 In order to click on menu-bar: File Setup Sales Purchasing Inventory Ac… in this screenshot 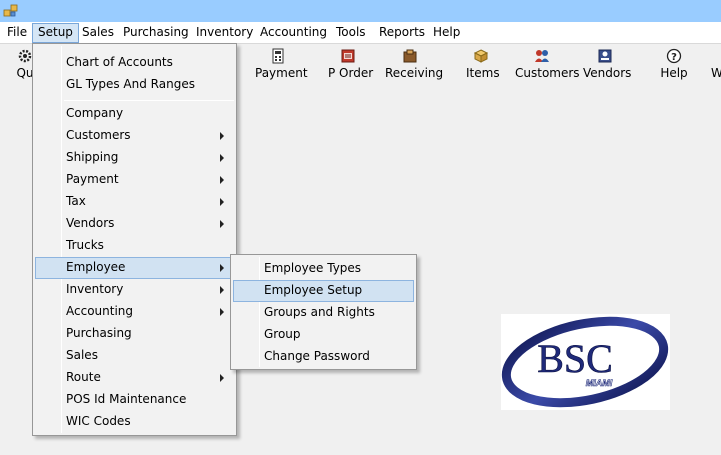, I will do `click(360, 33)`.